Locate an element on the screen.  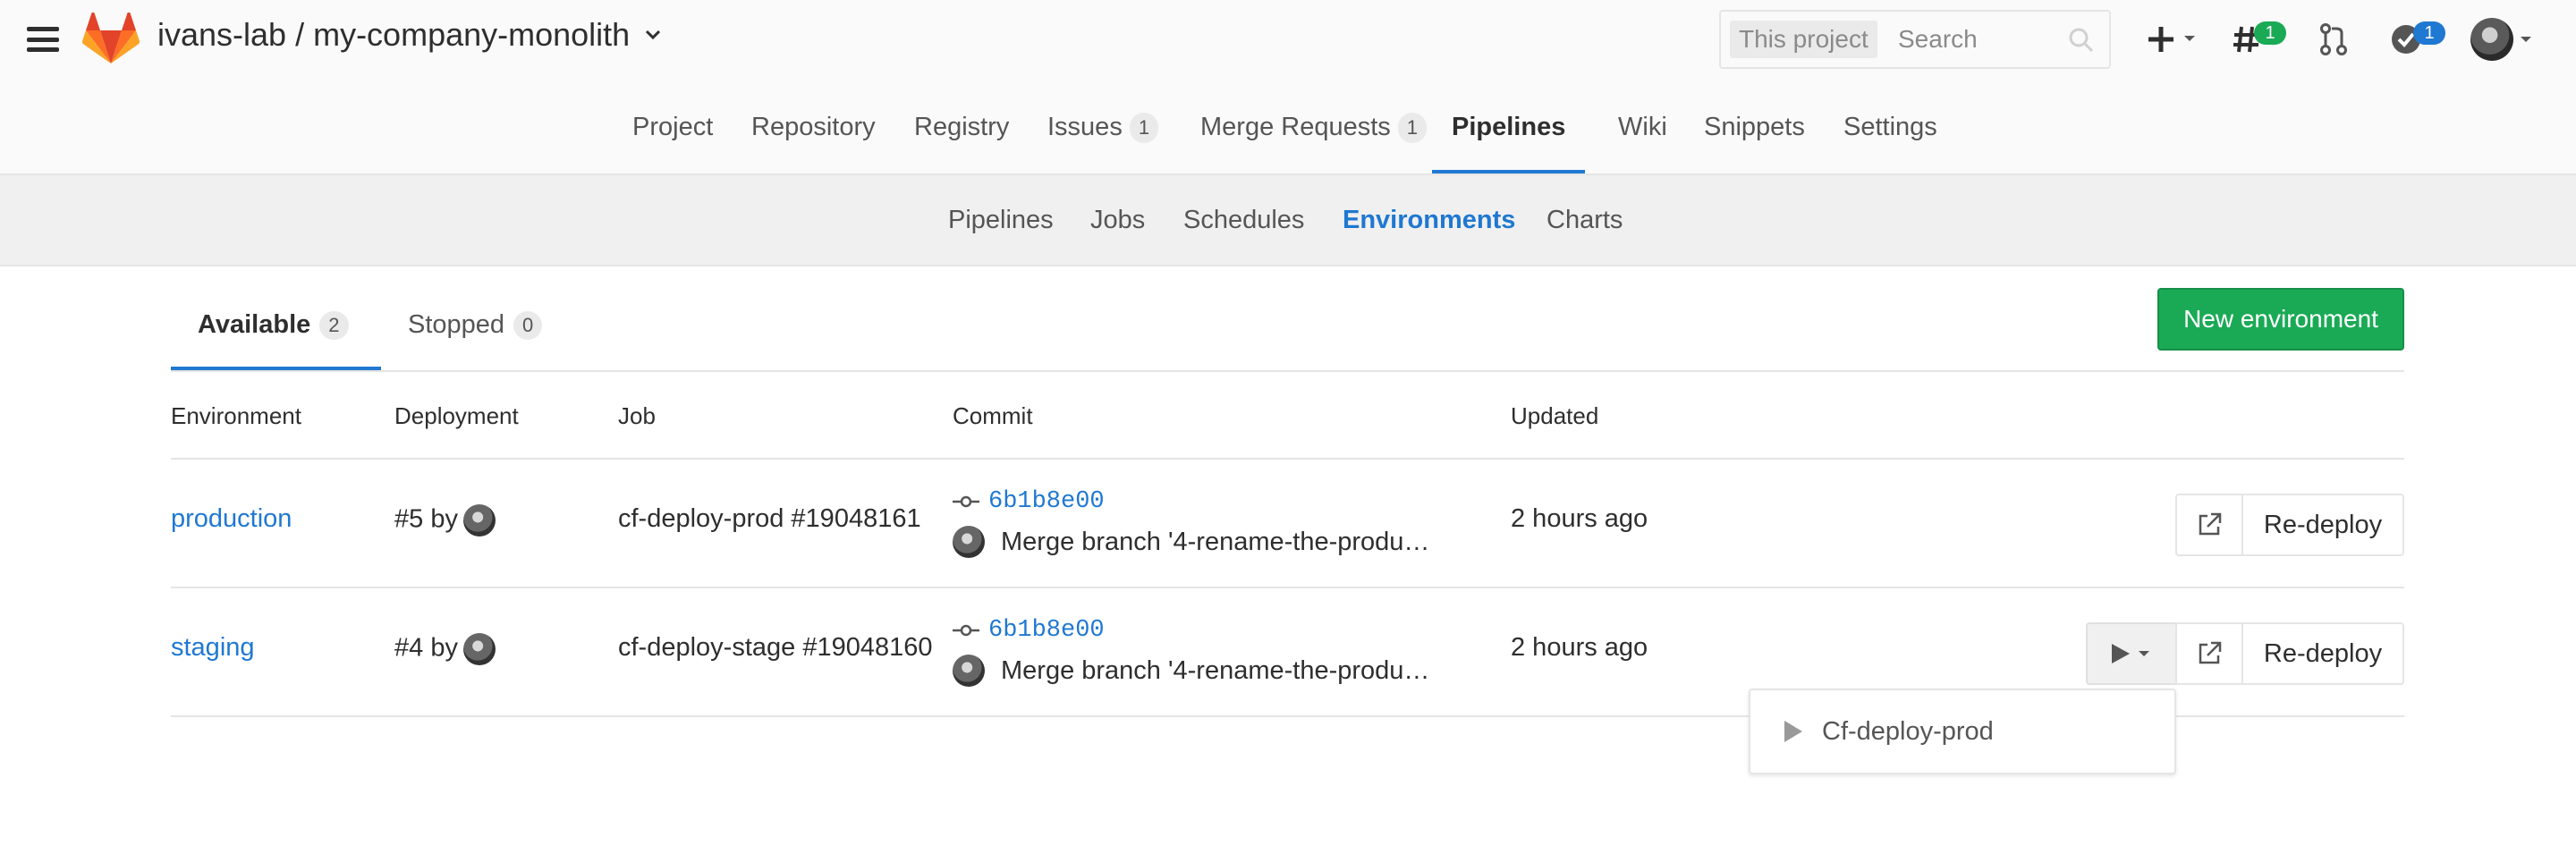
deployment-number: #4 by is located at coordinates (426, 648).